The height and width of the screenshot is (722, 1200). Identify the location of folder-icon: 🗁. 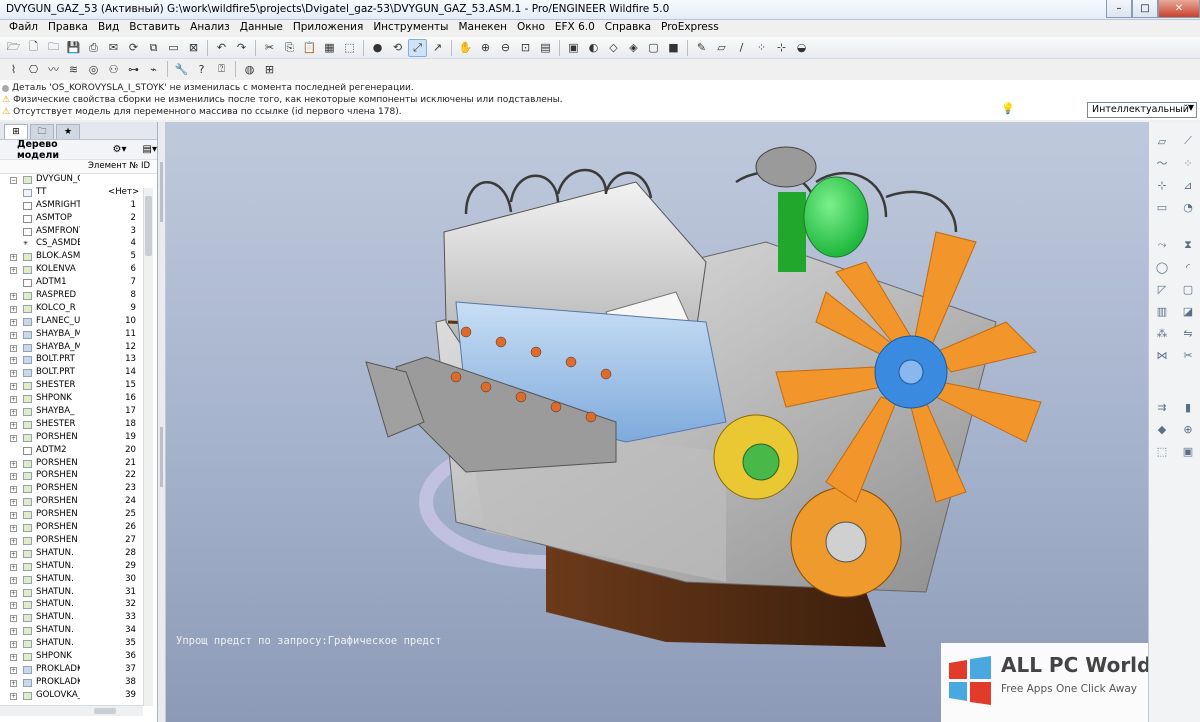
(13, 48).